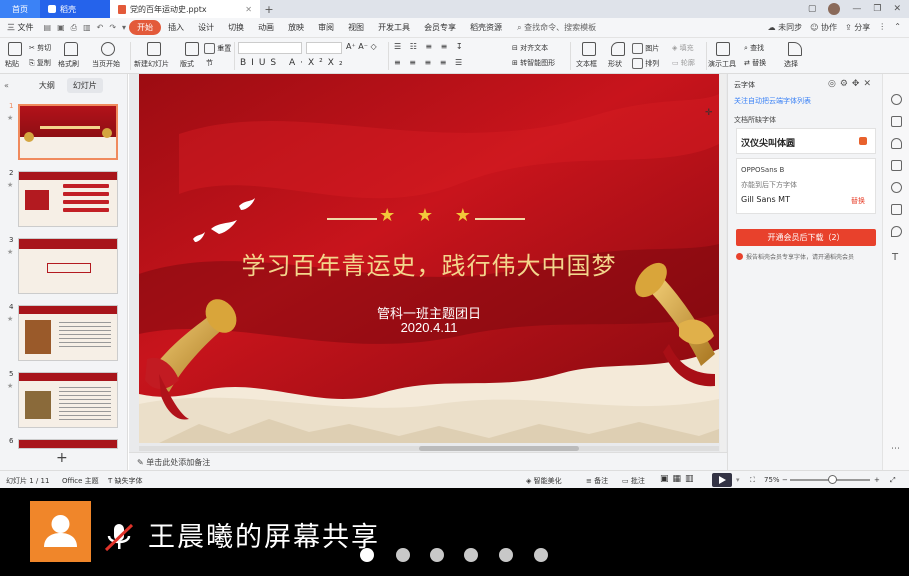 Image resolution: width=909 pixels, height=576 pixels. Describe the element at coordinates (895, 449) in the screenshot. I see `more-tools-icon: ⋯` at that location.